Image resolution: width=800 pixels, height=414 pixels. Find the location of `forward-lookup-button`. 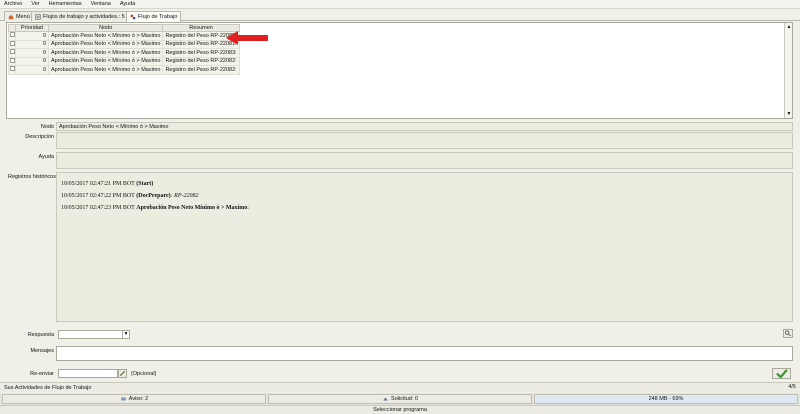

forward-lookup-button is located at coordinates (122, 373).